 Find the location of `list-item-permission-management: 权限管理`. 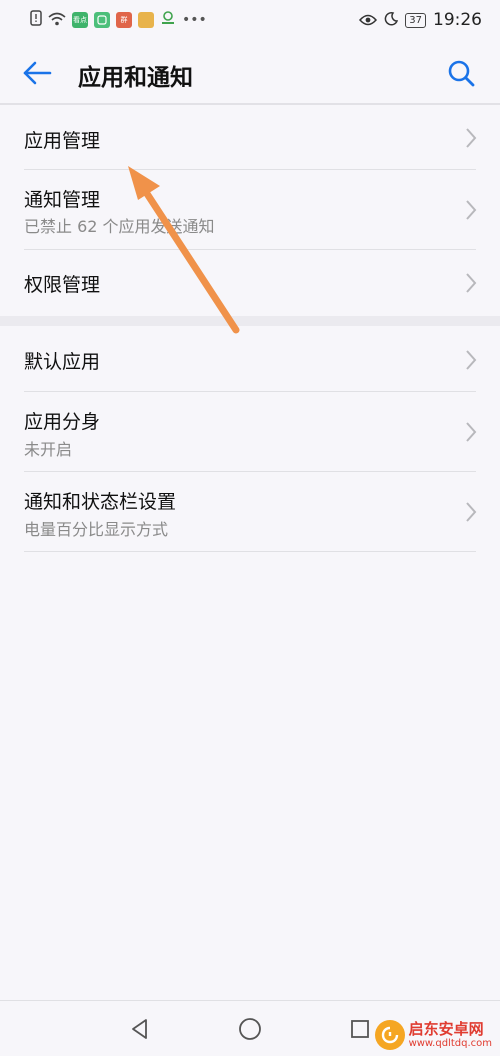

list-item-permission-management: 权限管理 is located at coordinates (250, 283).